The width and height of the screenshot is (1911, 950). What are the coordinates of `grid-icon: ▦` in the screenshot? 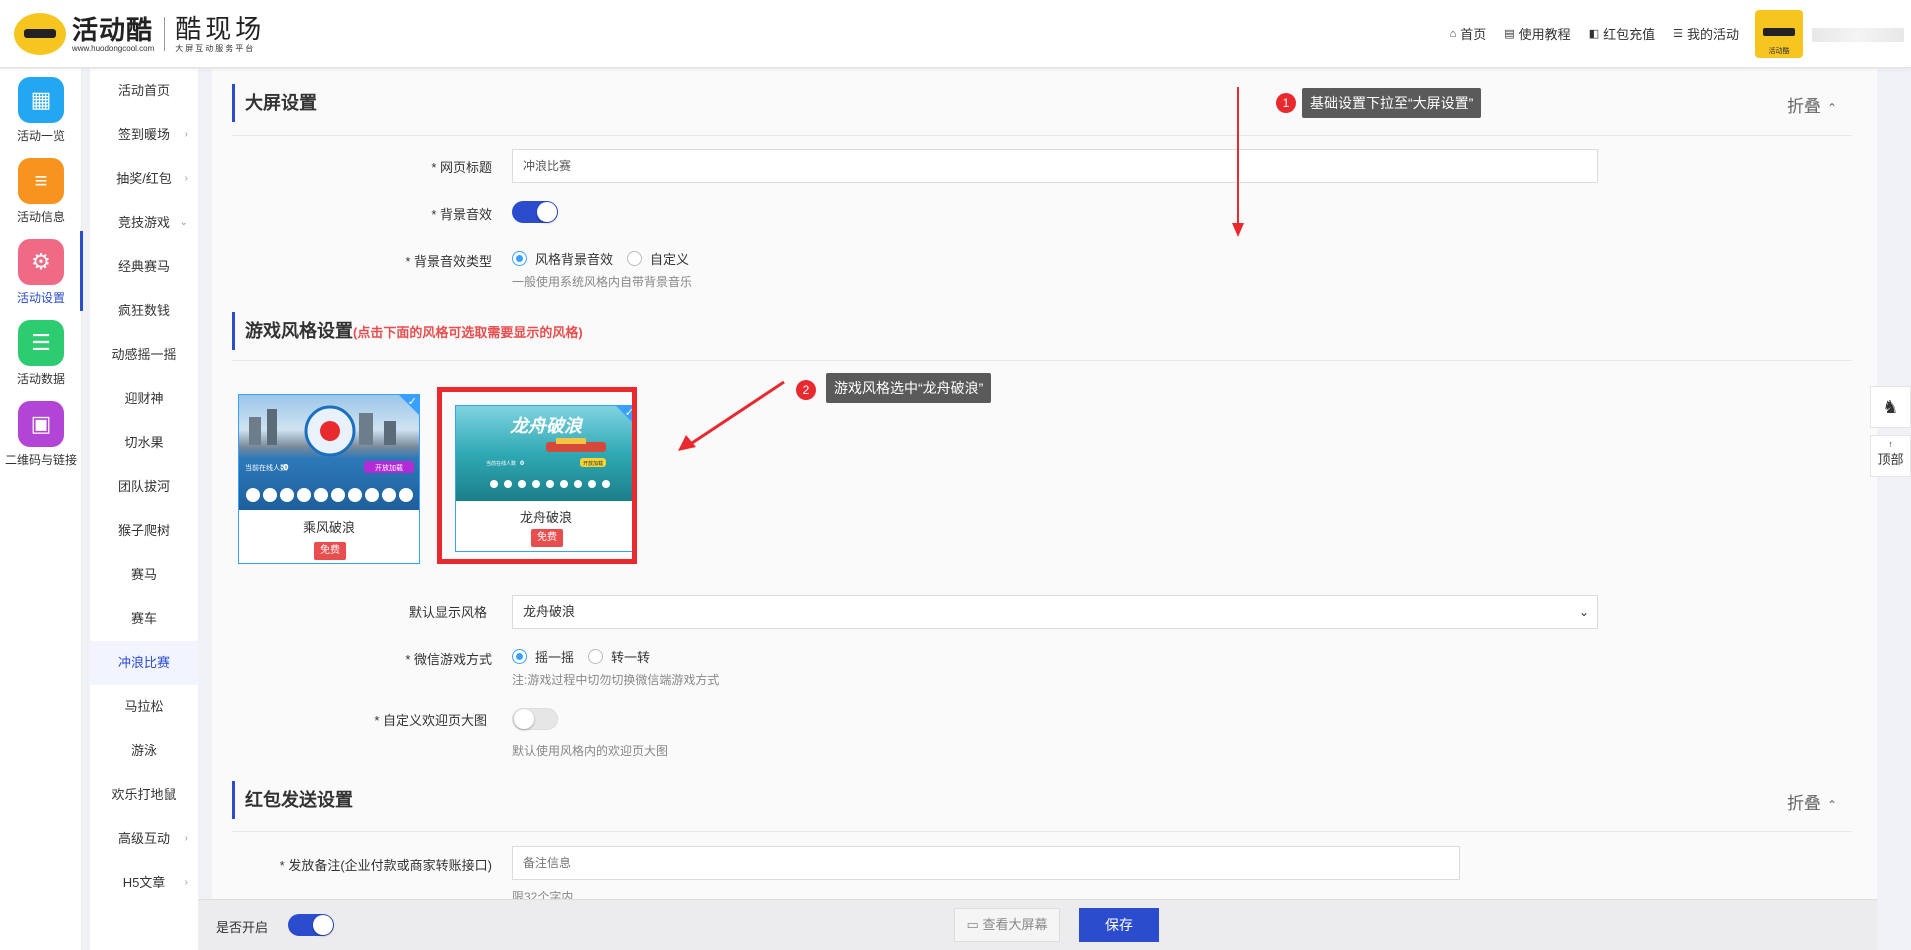 It's located at (41, 100).